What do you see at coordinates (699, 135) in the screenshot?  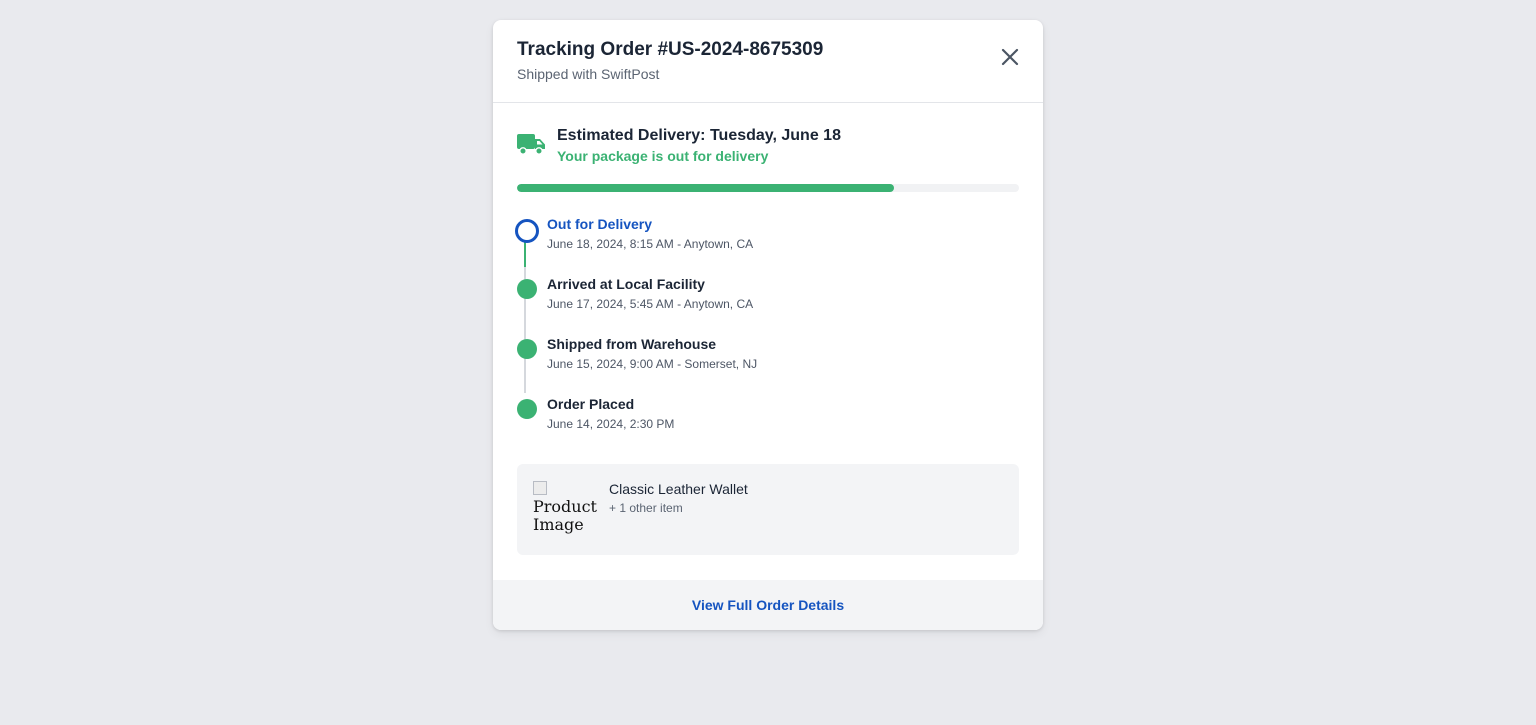 I see `estimated-delivery: Estimated Delivery: Tuesday, June 18` at bounding box center [699, 135].